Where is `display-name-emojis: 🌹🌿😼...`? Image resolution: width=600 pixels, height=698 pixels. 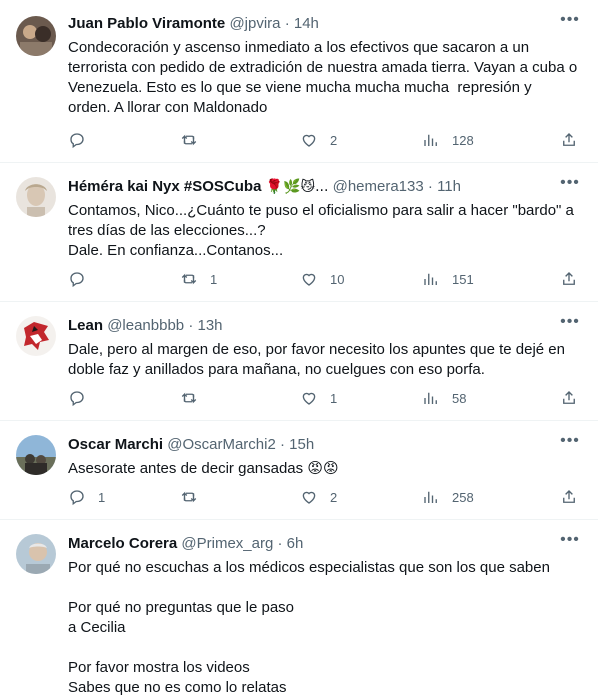
display-name-emojis: 🌹🌿😼... is located at coordinates (297, 187).